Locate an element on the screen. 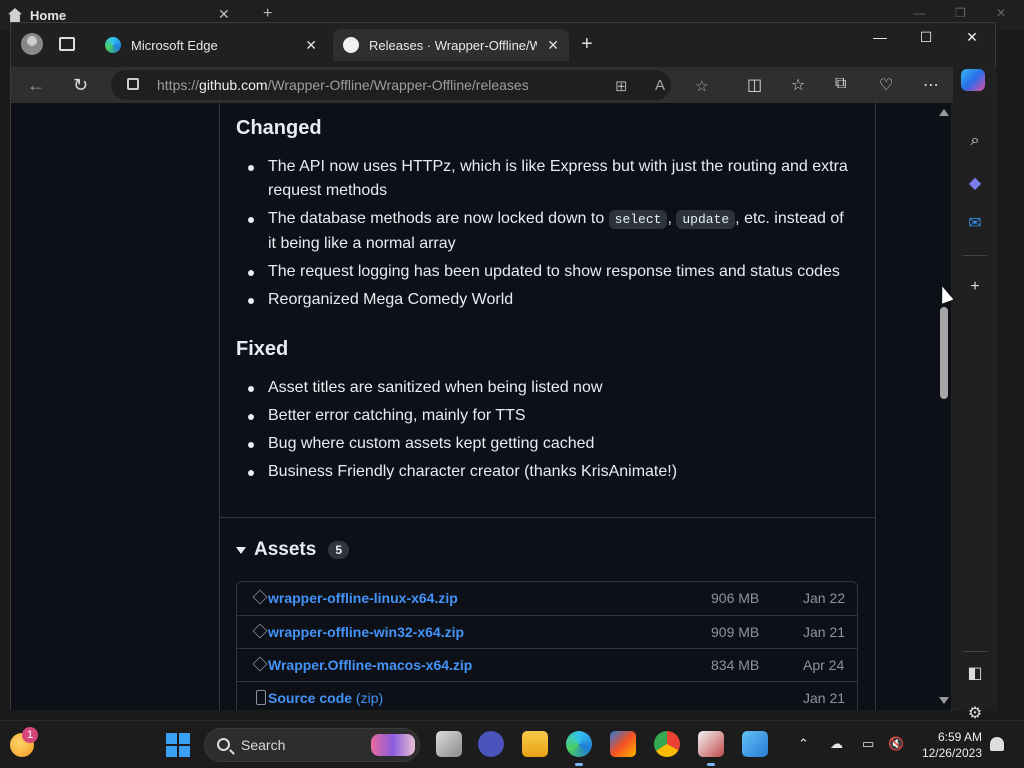 The width and height of the screenshot is (1024, 768). notifications-bell-icon is located at coordinates (997, 744).